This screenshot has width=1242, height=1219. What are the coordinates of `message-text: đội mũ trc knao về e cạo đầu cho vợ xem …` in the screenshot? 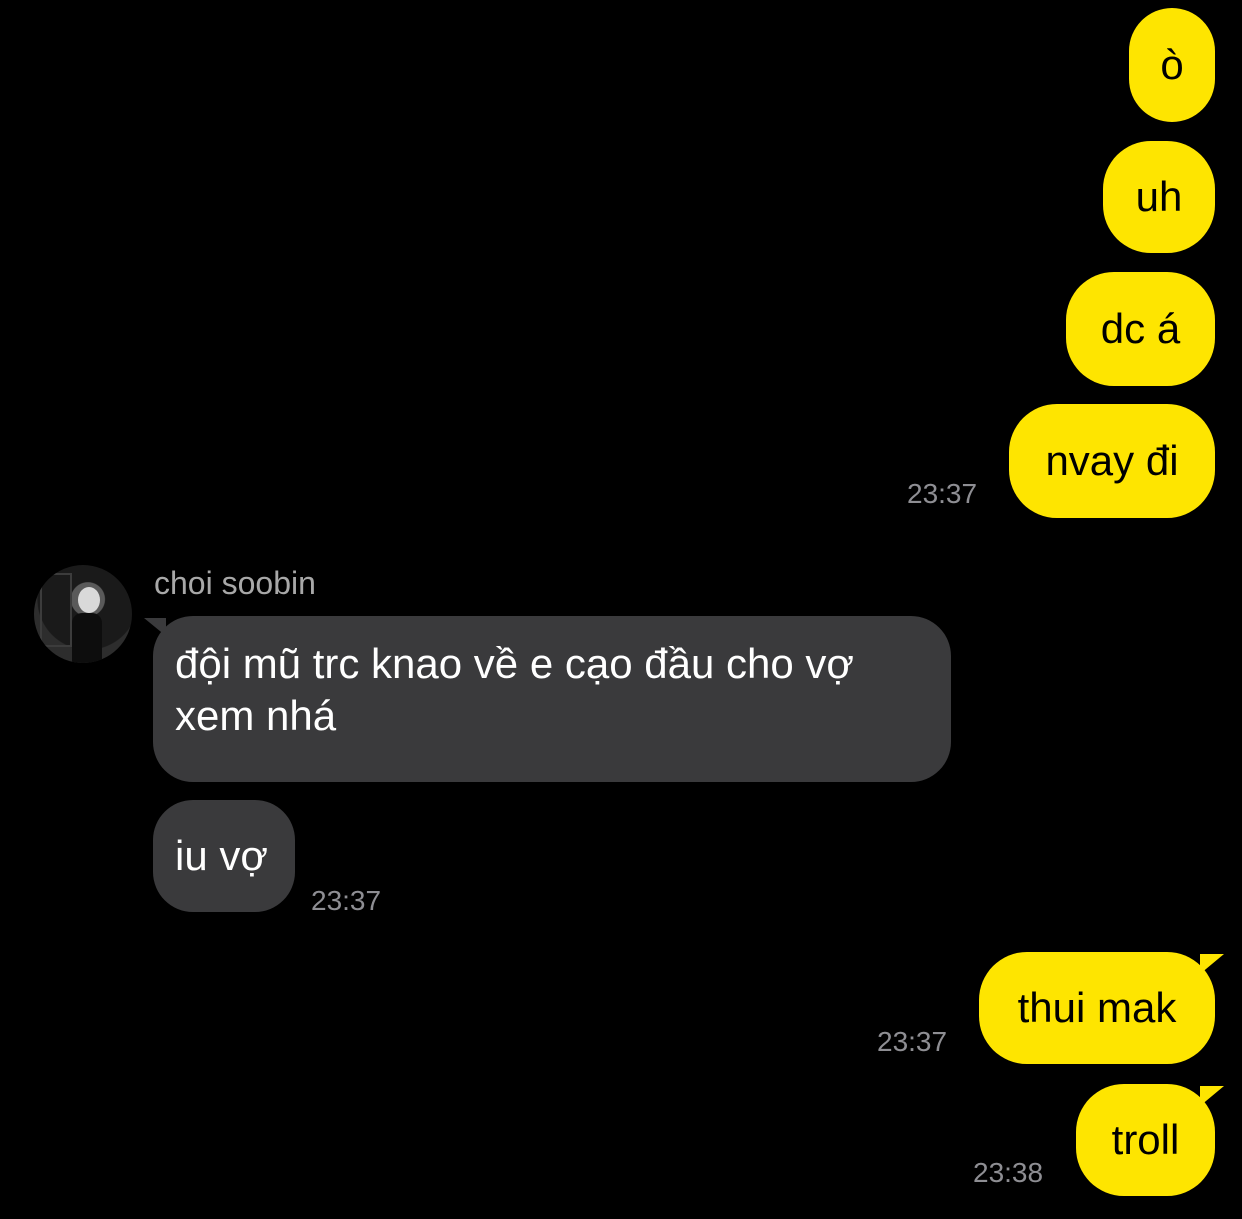 It's located at (514, 689).